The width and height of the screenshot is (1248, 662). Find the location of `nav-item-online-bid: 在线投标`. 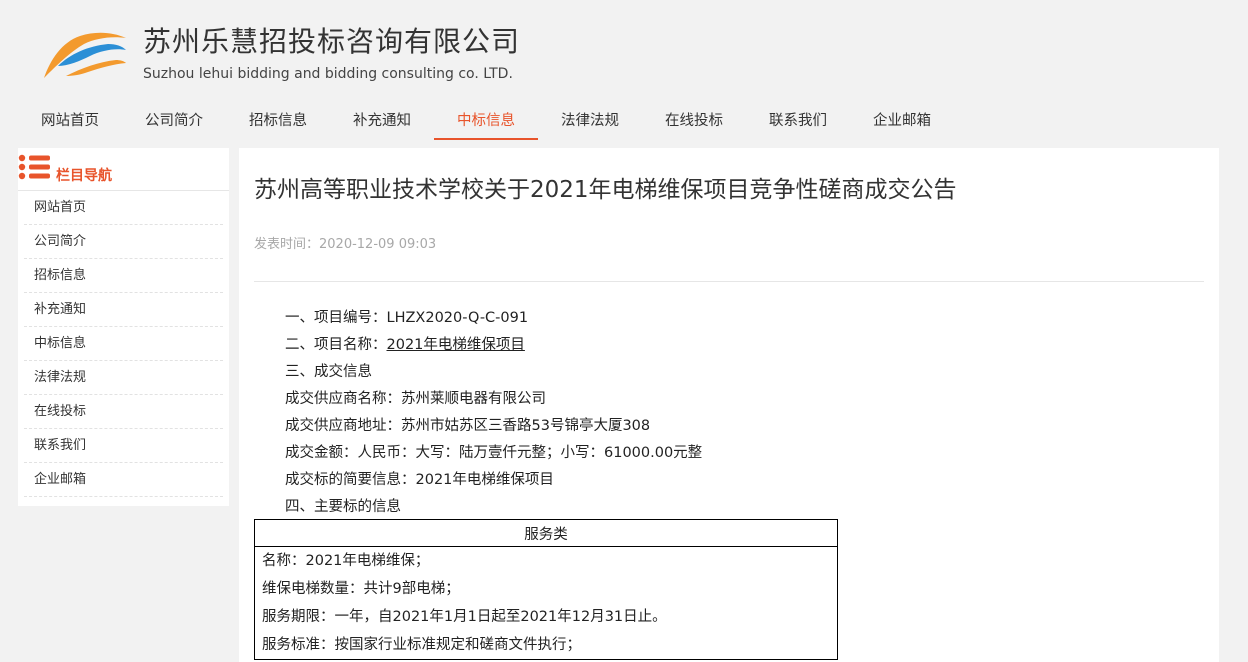

nav-item-online-bid: 在线投标 is located at coordinates (694, 121).